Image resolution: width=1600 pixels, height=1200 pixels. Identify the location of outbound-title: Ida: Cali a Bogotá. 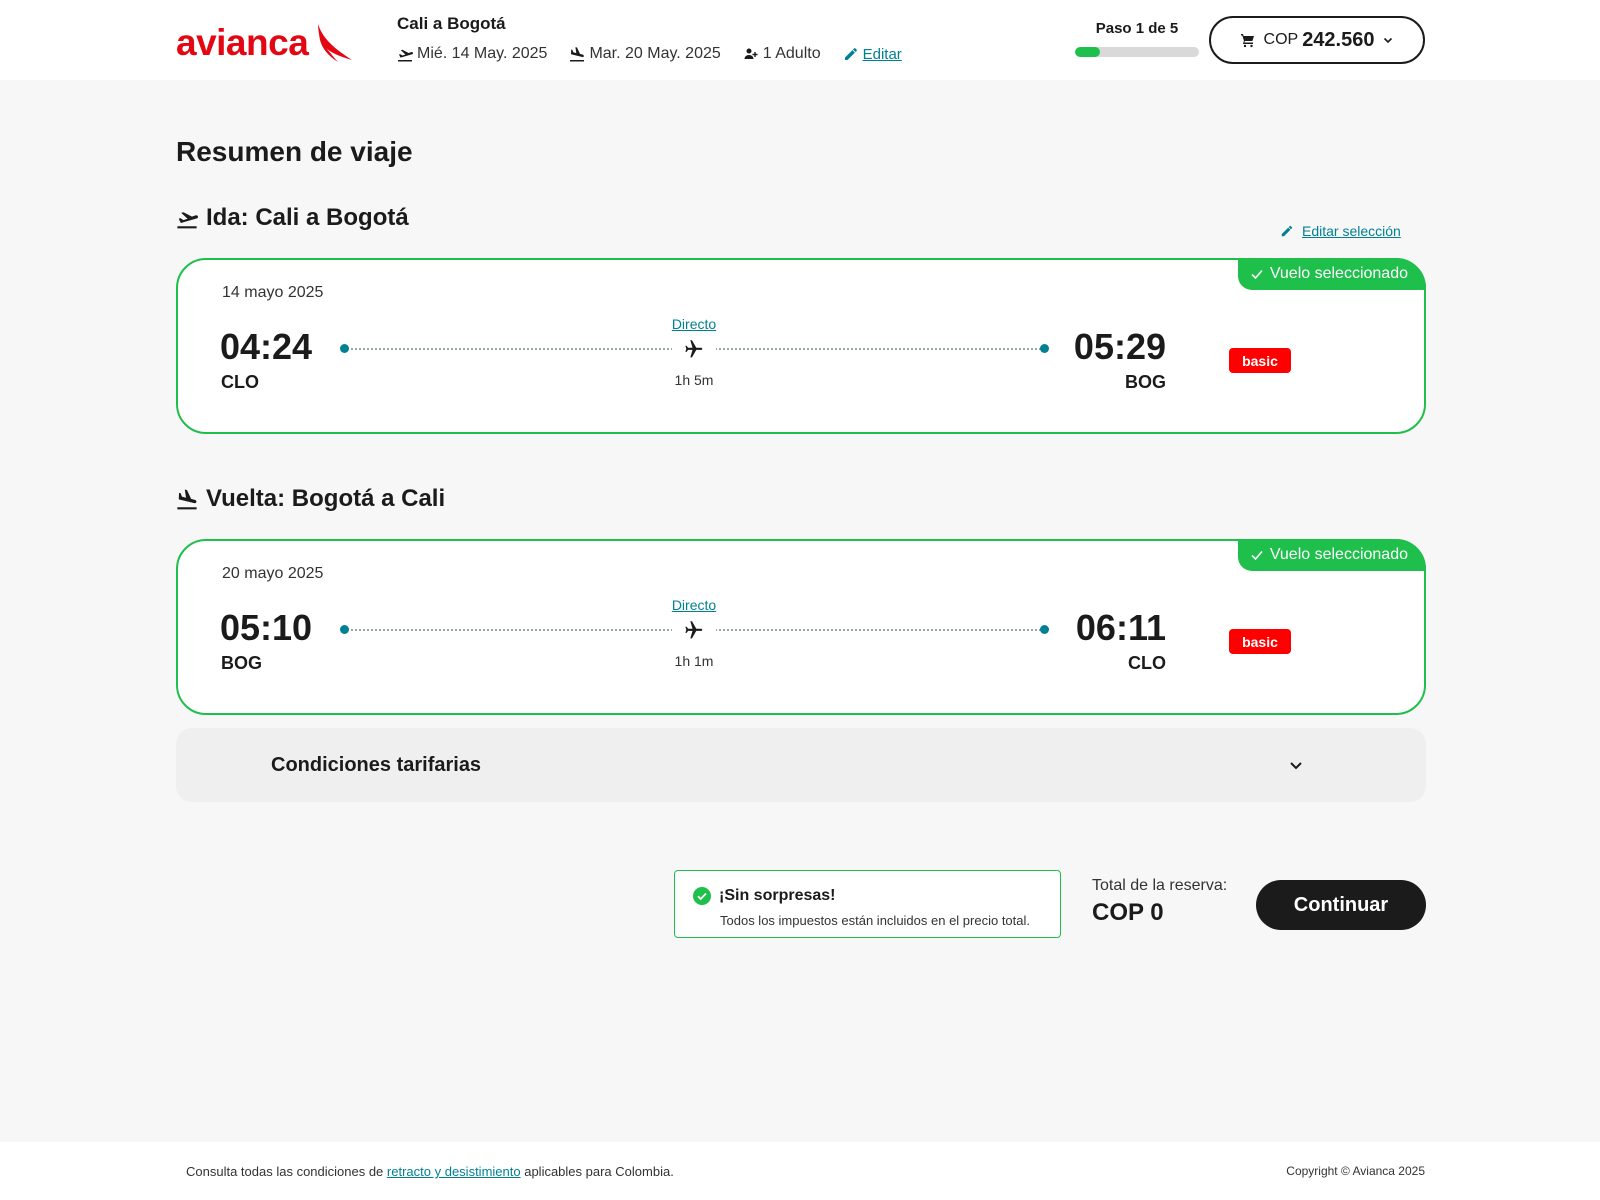
(307, 217).